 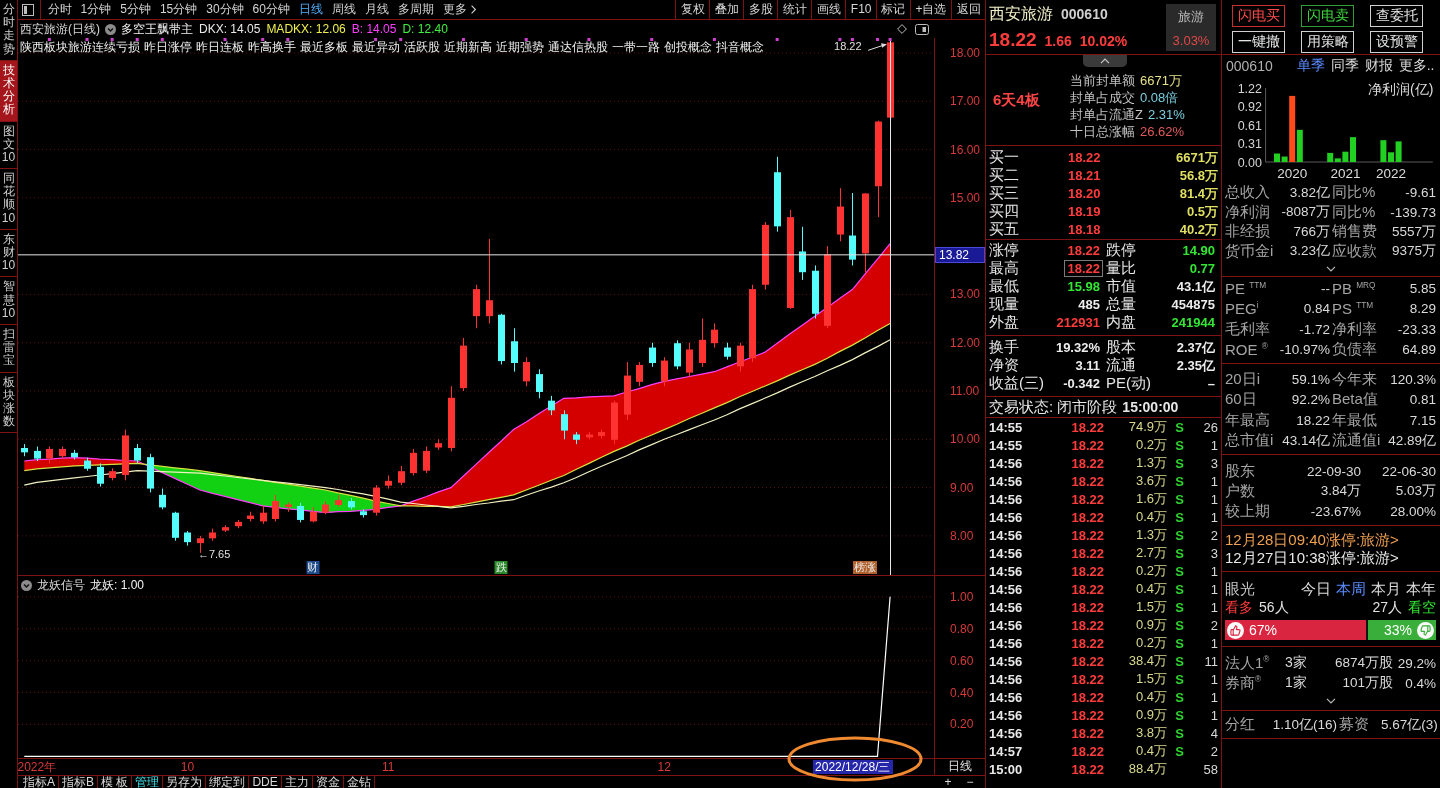 What do you see at coordinates (455, 9) in the screenshot?
I see `period-tab: 更多` at bounding box center [455, 9].